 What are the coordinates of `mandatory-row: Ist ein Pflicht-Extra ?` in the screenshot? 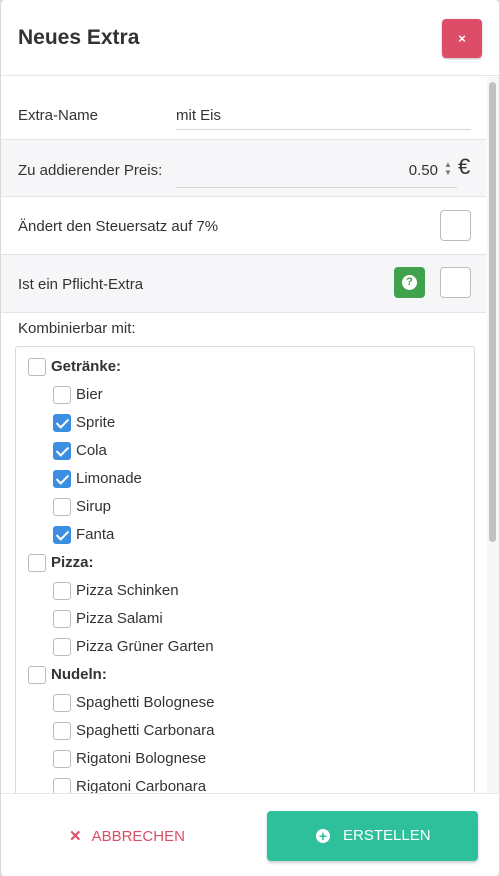 It's located at (243, 283).